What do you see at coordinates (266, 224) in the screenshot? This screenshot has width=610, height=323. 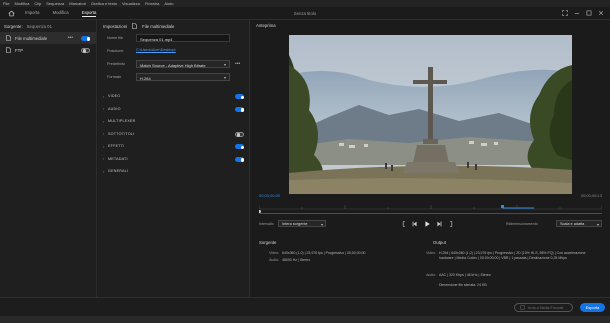 I see `range-label: Intervallo` at bounding box center [266, 224].